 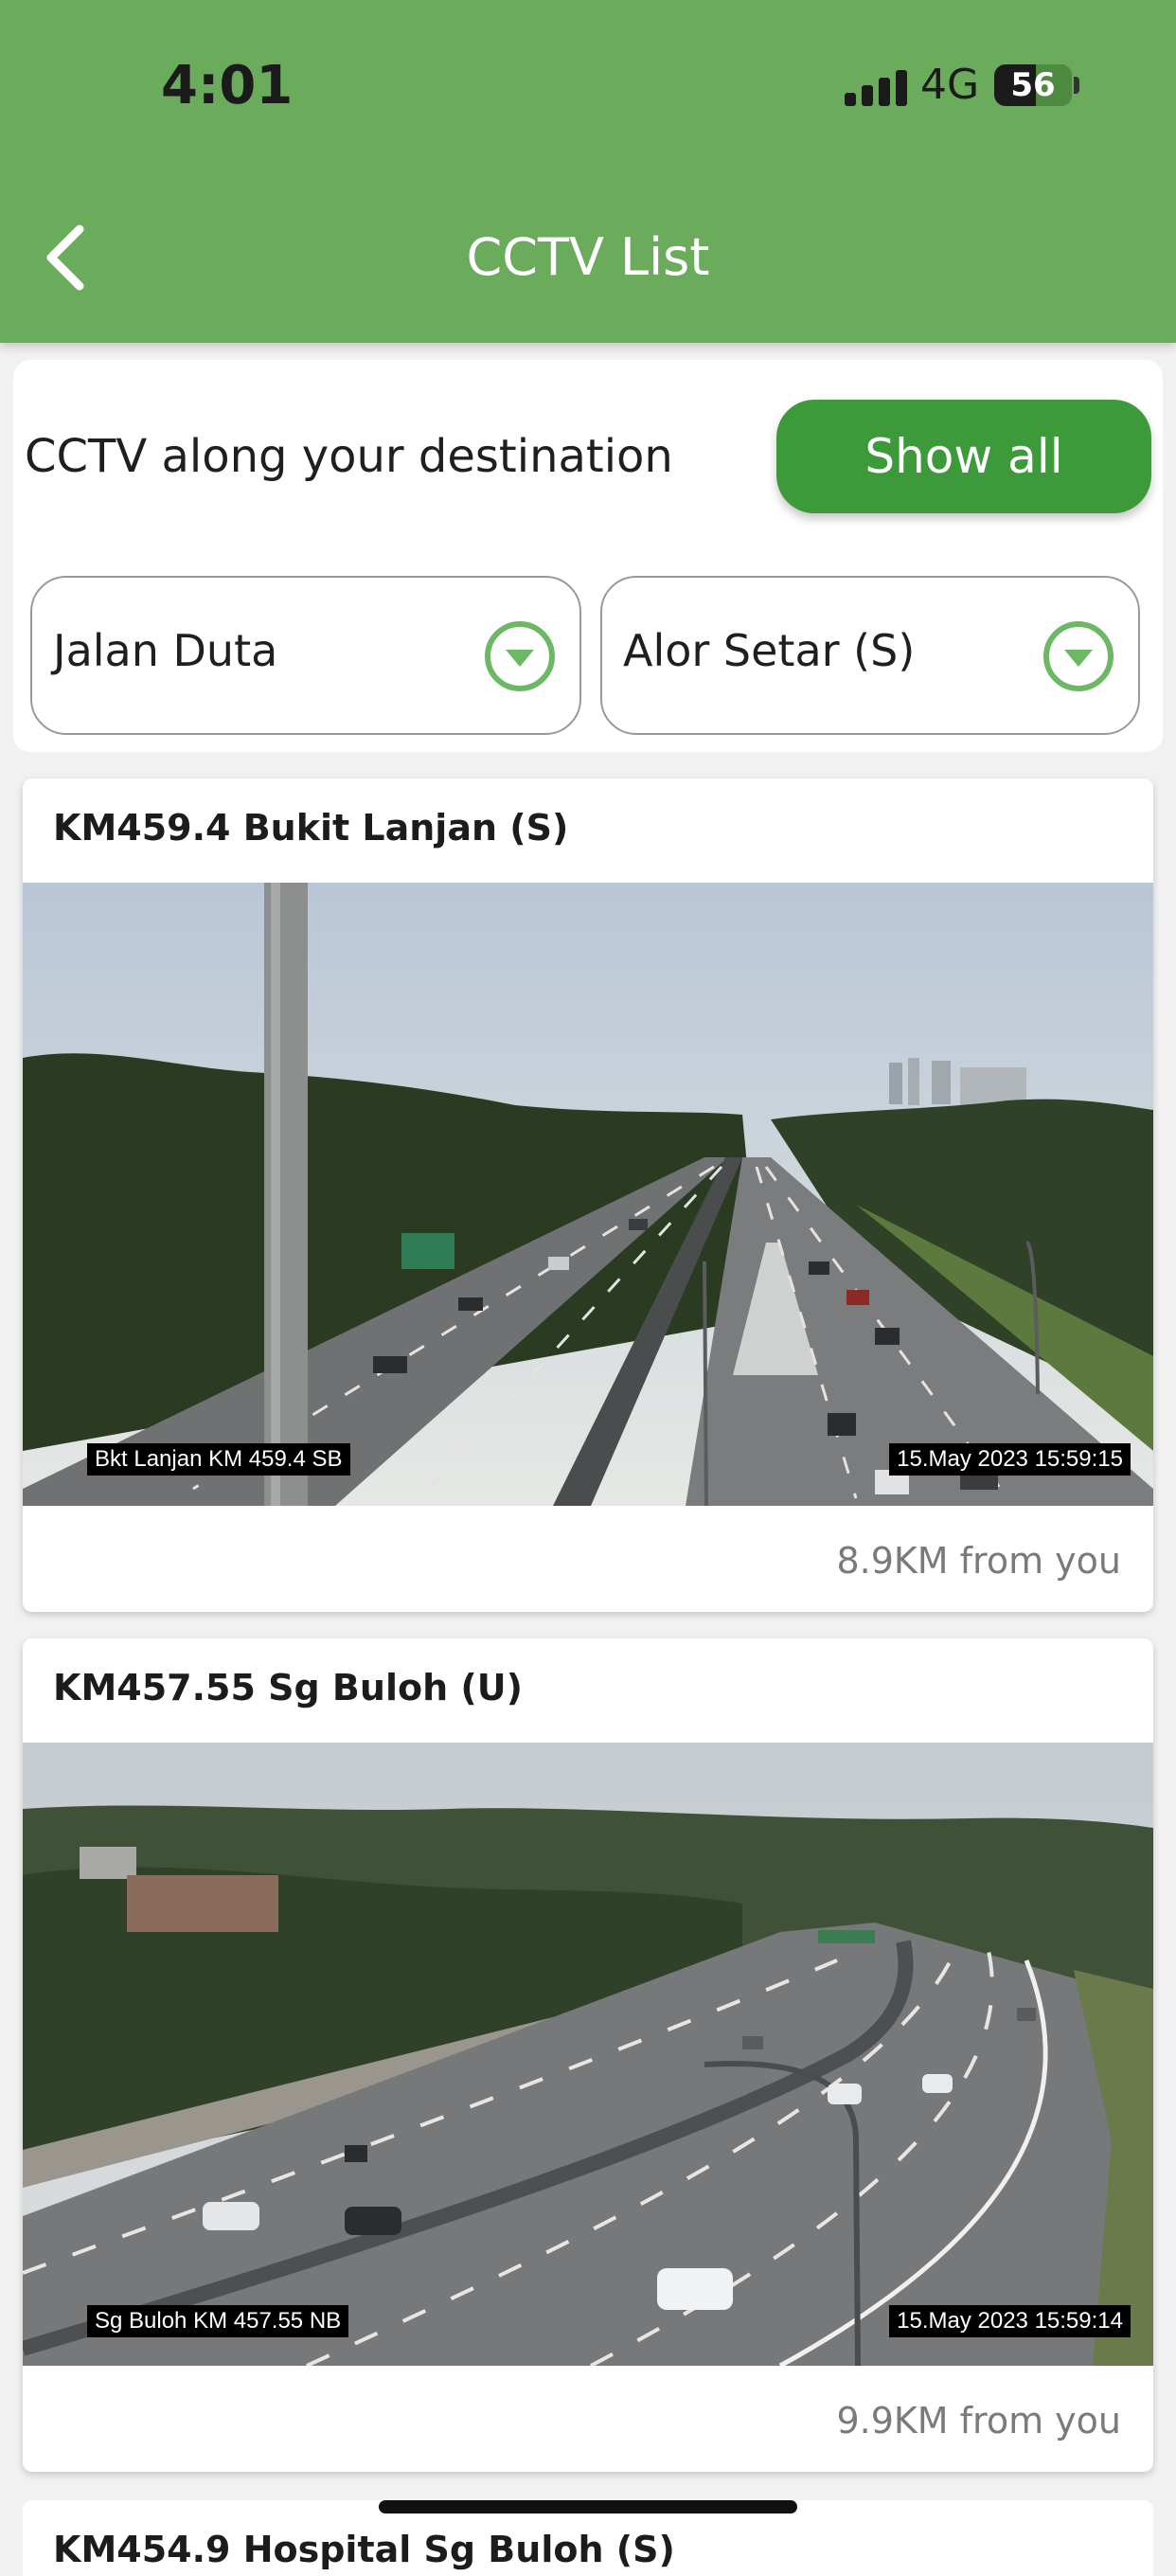 I want to click on battery-level: 56, so click(x=1033, y=85).